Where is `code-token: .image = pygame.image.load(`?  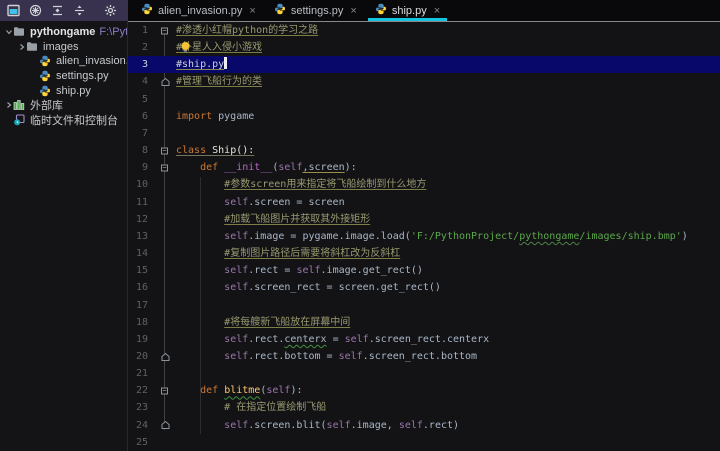 code-token: .image = pygame.image.load( is located at coordinates (329, 236).